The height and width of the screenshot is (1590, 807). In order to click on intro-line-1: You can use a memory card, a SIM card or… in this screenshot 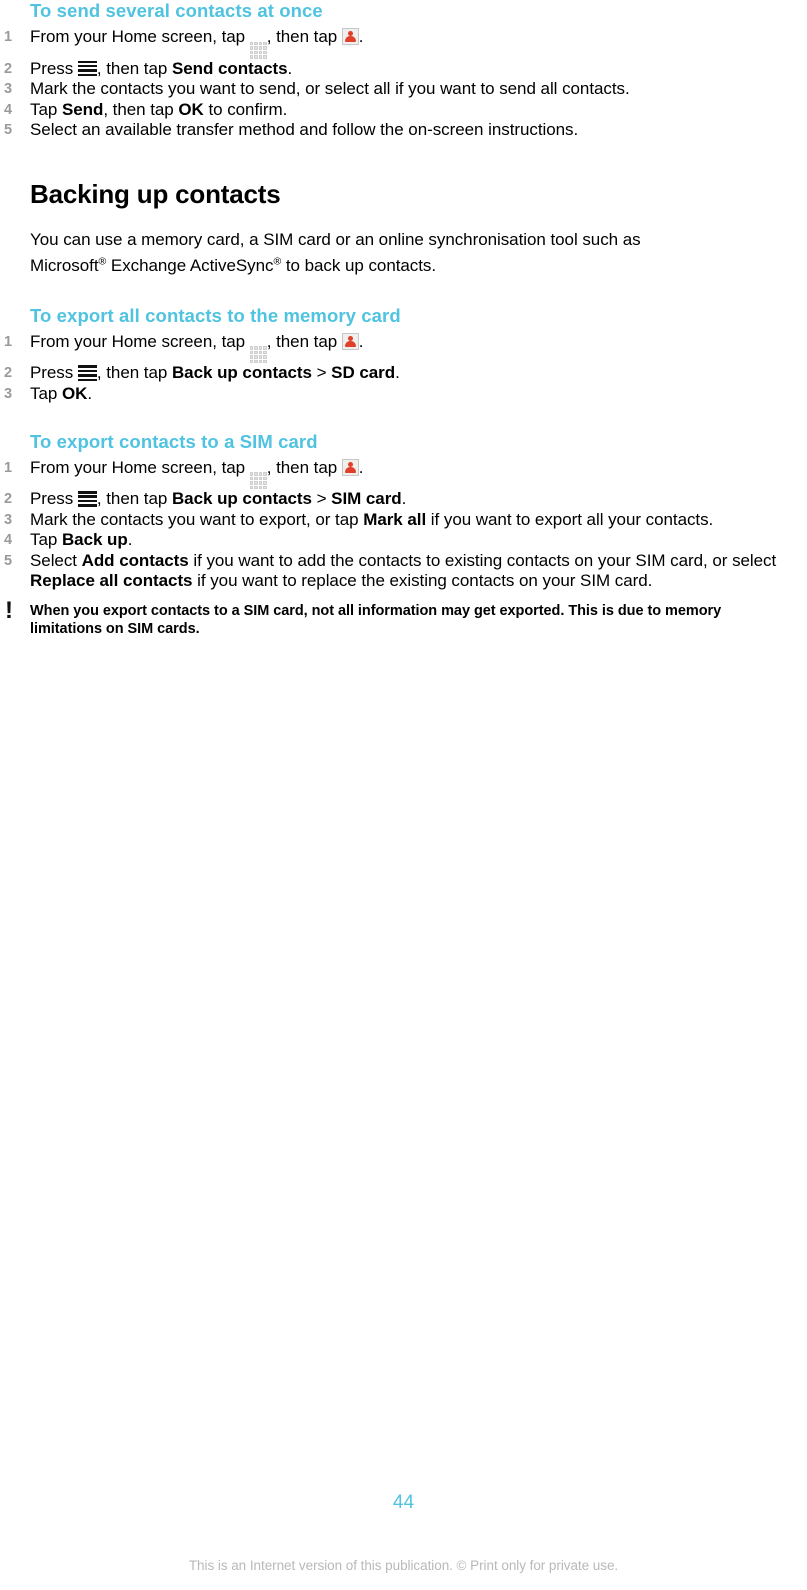, I will do `click(335, 239)`.